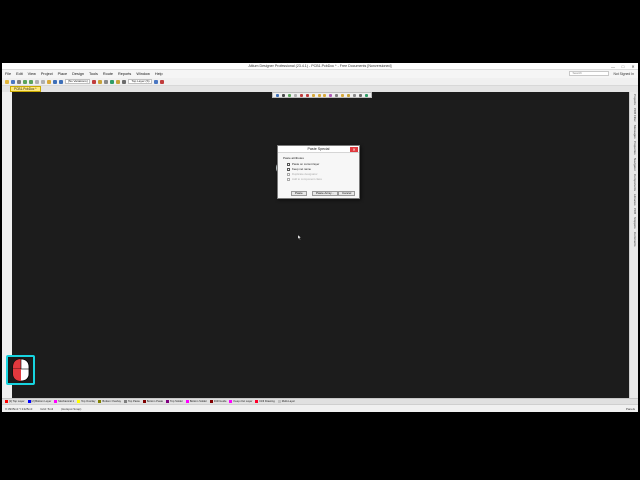 Image resolution: width=640 pixels, height=480 pixels. What do you see at coordinates (613, 66) in the screenshot?
I see `minimize-button: —` at bounding box center [613, 66].